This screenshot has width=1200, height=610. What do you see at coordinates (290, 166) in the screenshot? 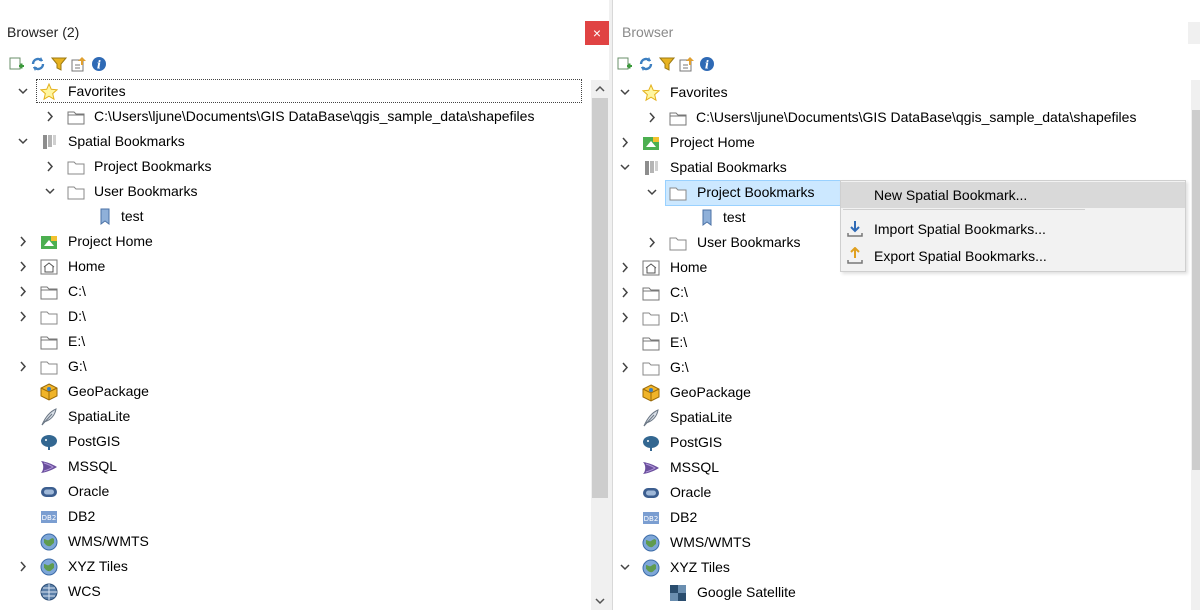
I see `tree-item-project-bookmarks: Project Bookmarks` at bounding box center [290, 166].